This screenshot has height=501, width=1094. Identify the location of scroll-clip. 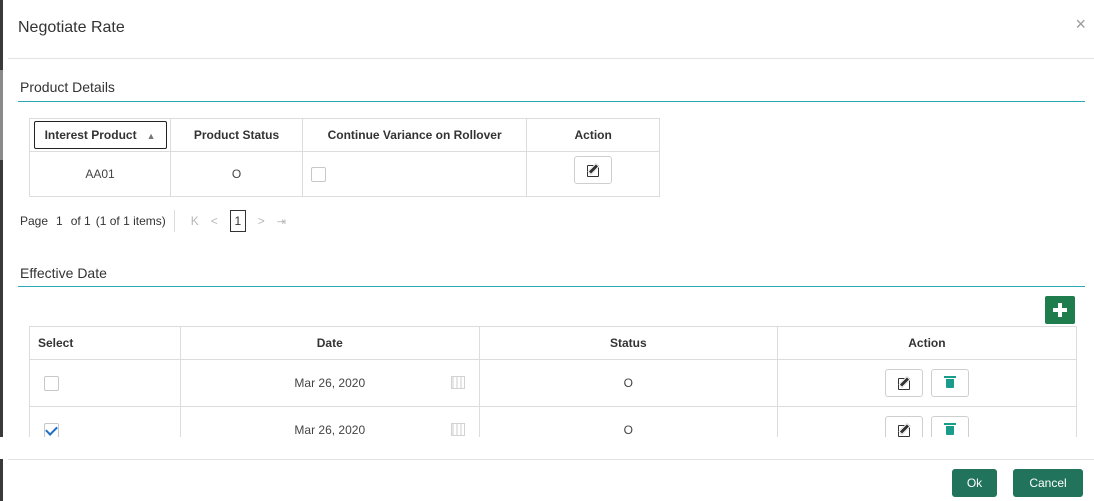
(547, 448).